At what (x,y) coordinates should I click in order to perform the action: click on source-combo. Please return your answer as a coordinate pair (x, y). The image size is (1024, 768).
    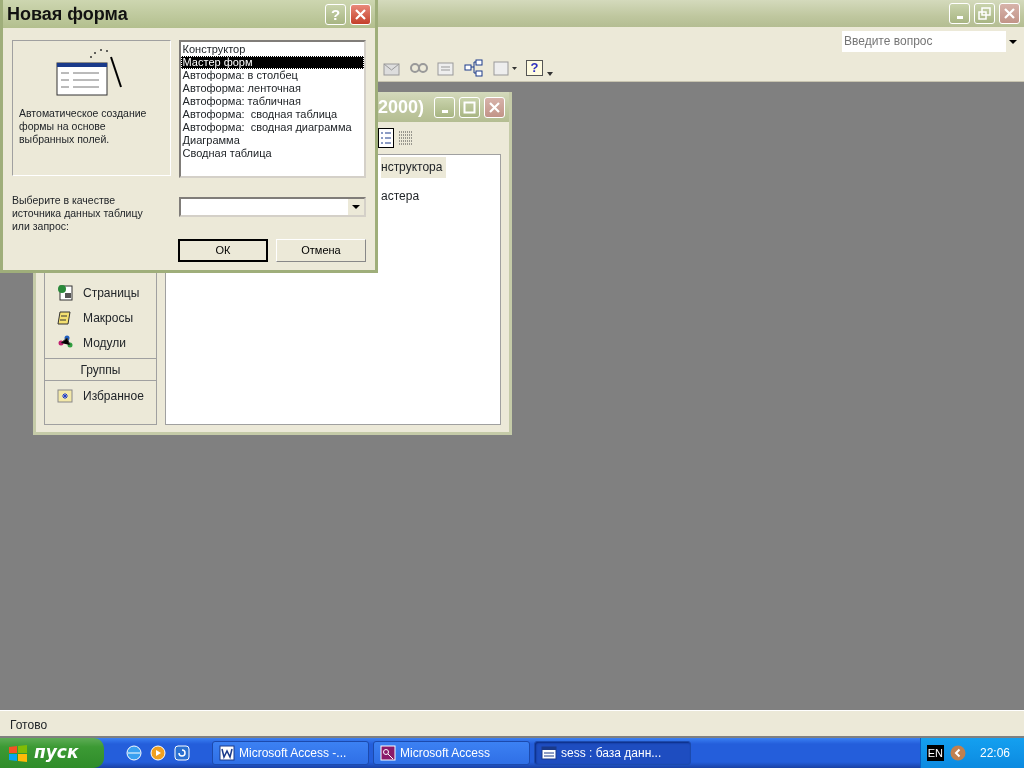
    Looking at the image, I should click on (272, 207).